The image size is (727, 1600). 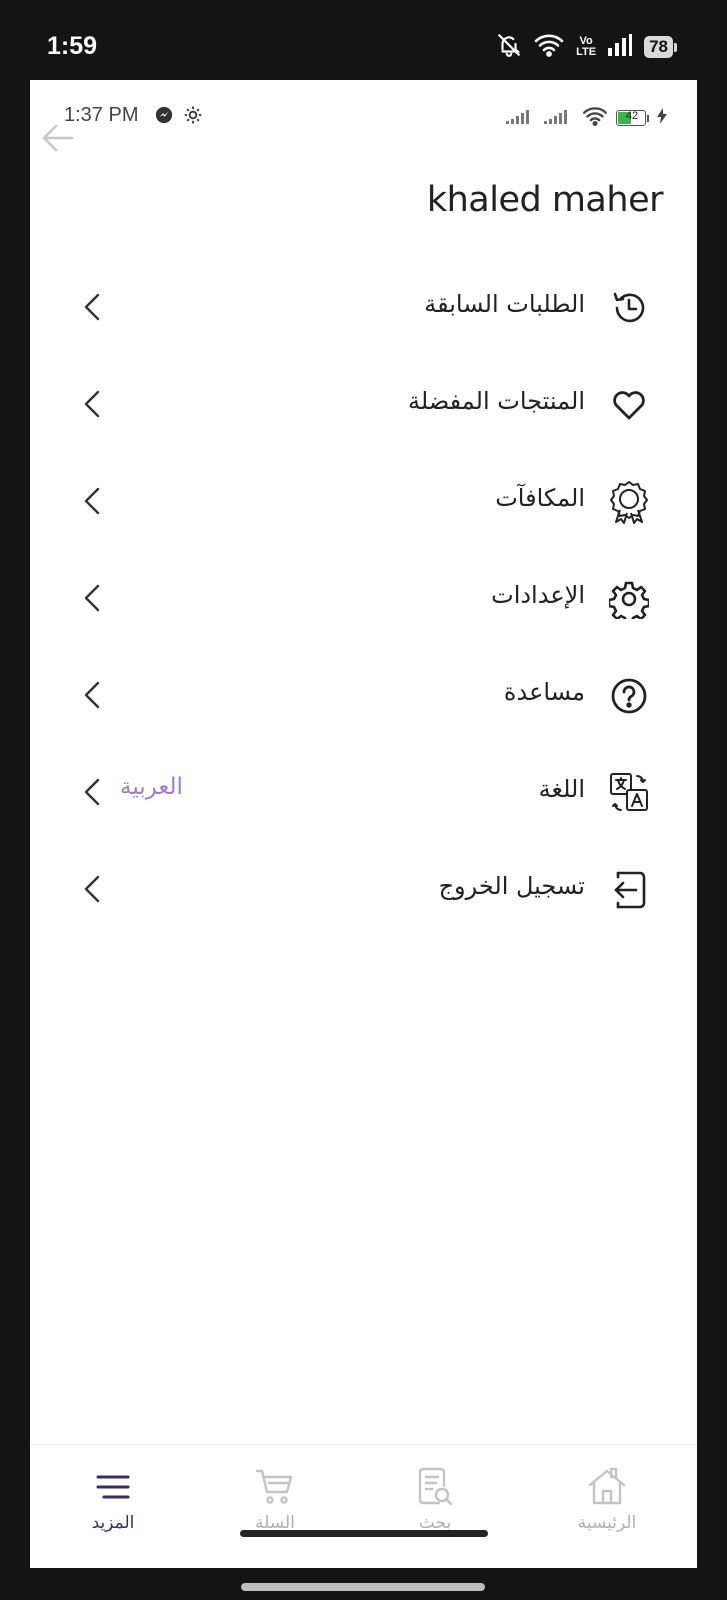 I want to click on wifi-icon, so click(x=549, y=47).